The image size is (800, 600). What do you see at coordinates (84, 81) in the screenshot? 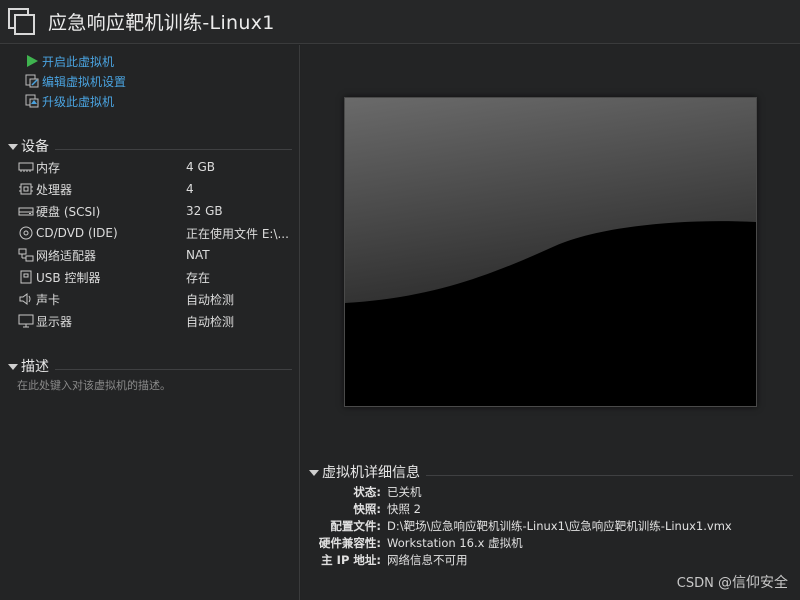
I see `edit-settings-label: 编辑虚拟机设置` at bounding box center [84, 81].